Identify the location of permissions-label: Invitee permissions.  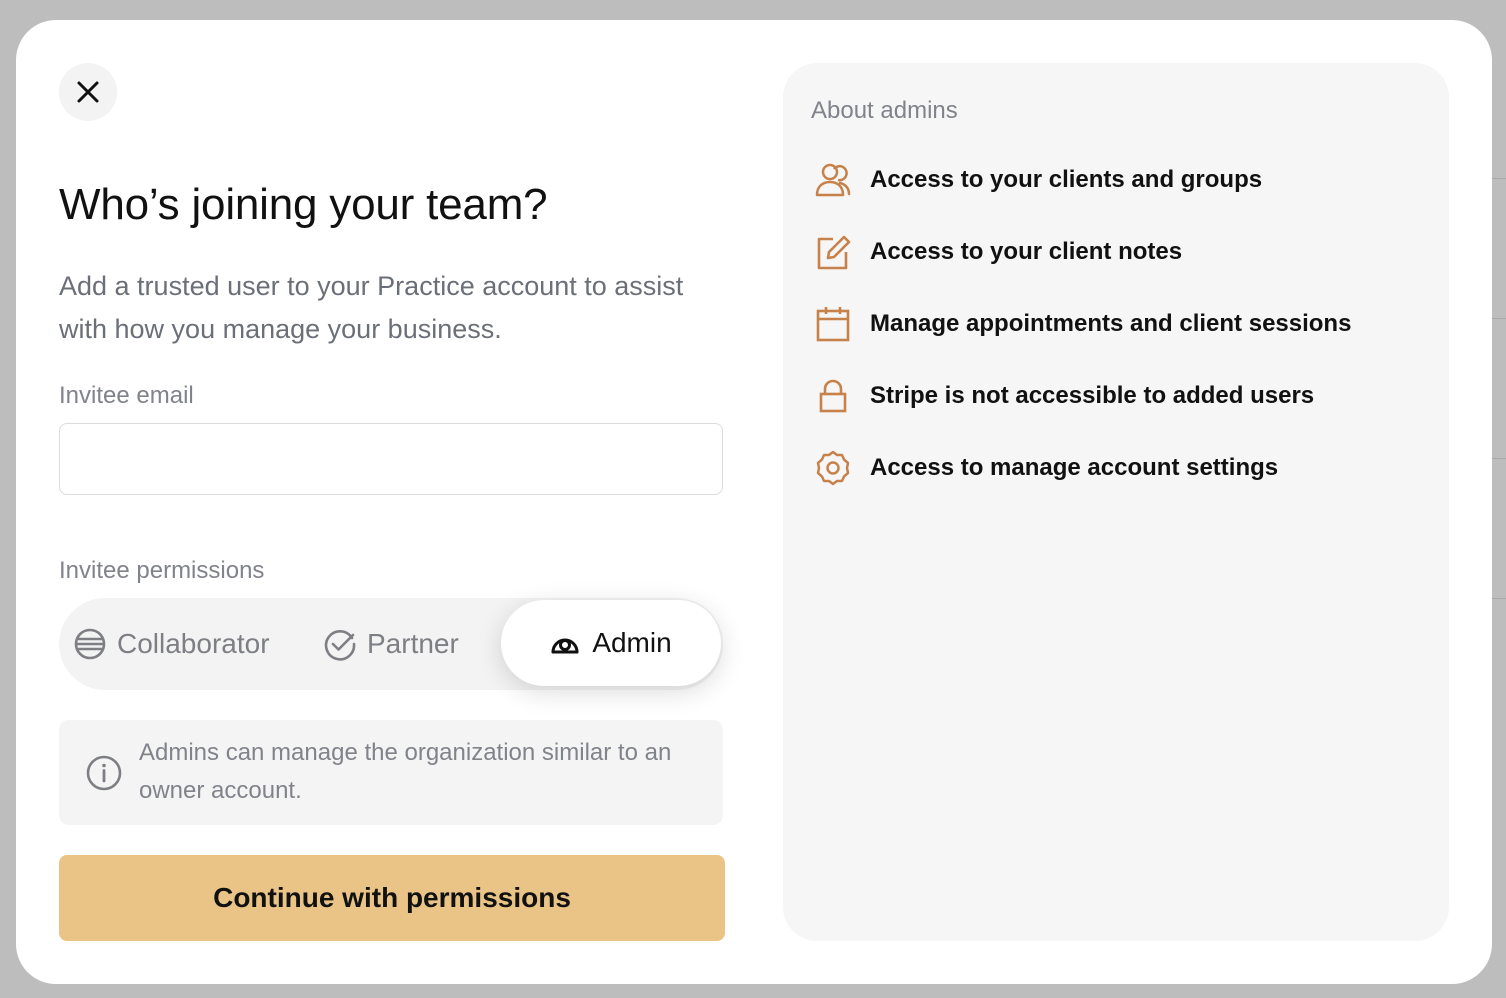
(162, 570).